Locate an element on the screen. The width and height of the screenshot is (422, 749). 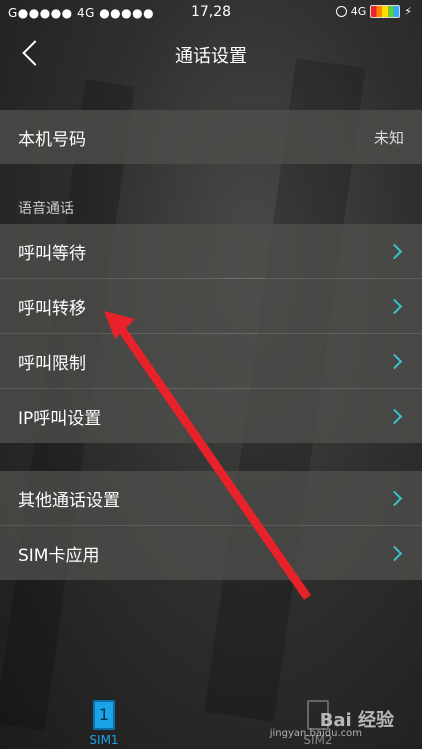
nav-header: 通话设置 is located at coordinates (211, 54).